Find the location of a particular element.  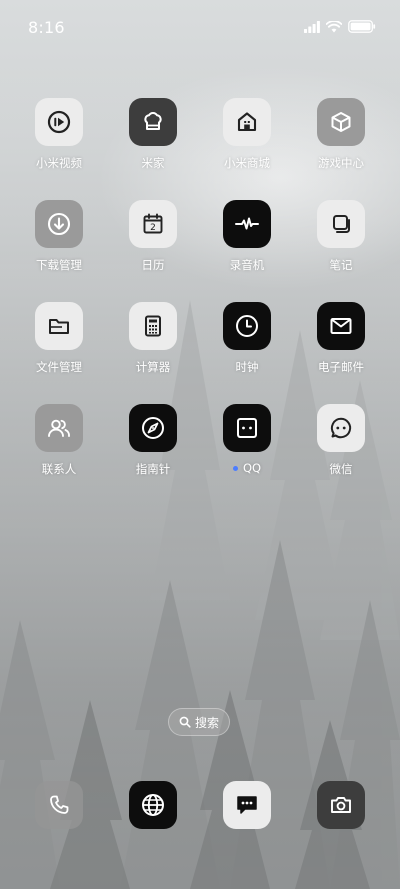

app-label: 时钟 is located at coordinates (247, 367).